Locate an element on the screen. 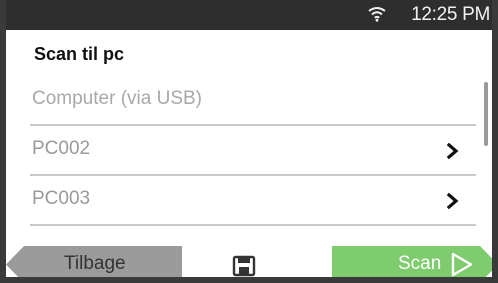  list-item-label: PC002 is located at coordinates (61, 148).